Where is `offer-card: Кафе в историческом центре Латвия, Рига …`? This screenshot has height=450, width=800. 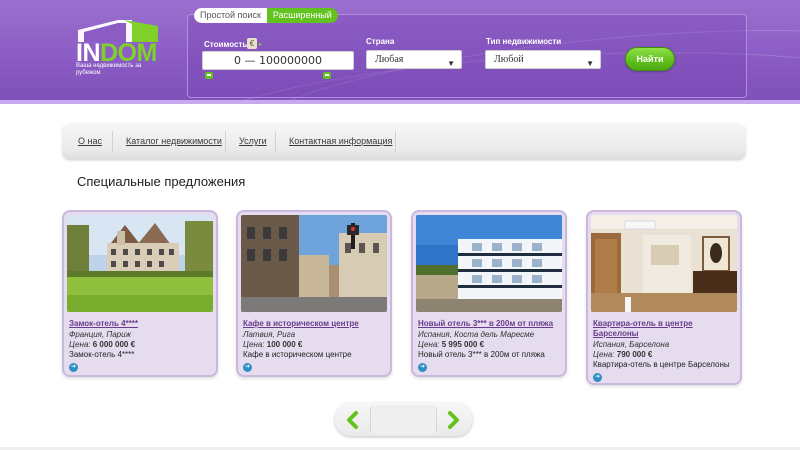 offer-card: Кафе в историческом центре Латвия, Рига … is located at coordinates (314, 293).